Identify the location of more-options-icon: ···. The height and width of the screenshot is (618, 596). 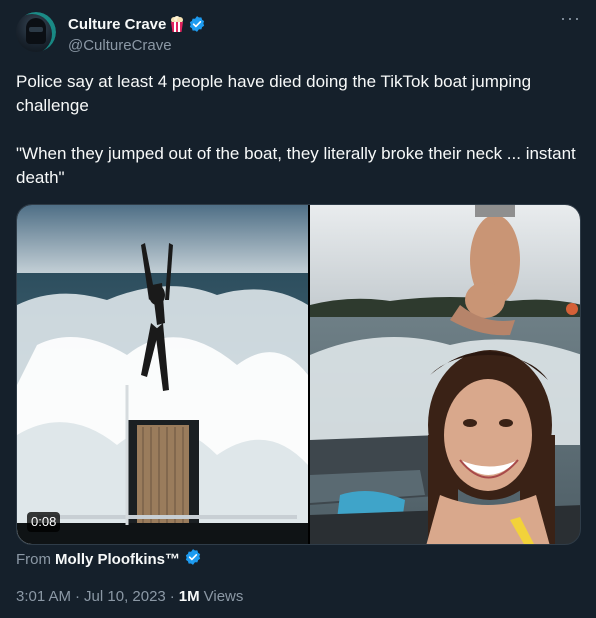
(570, 18).